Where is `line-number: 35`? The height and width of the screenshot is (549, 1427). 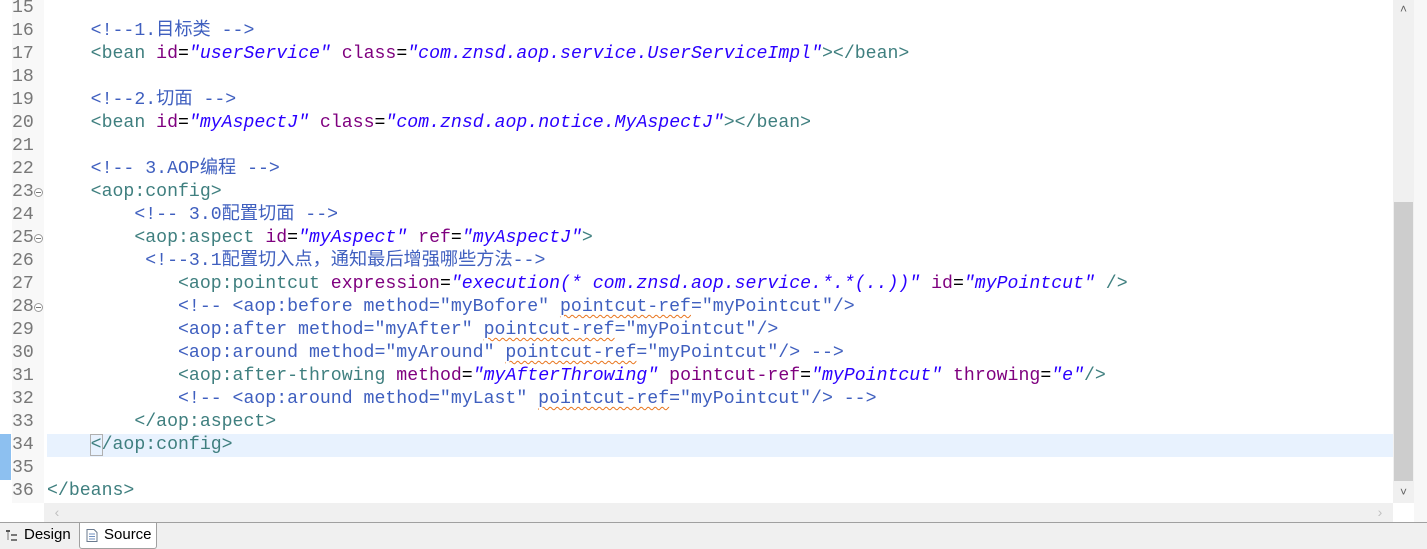 line-number: 35 is located at coordinates (23, 468).